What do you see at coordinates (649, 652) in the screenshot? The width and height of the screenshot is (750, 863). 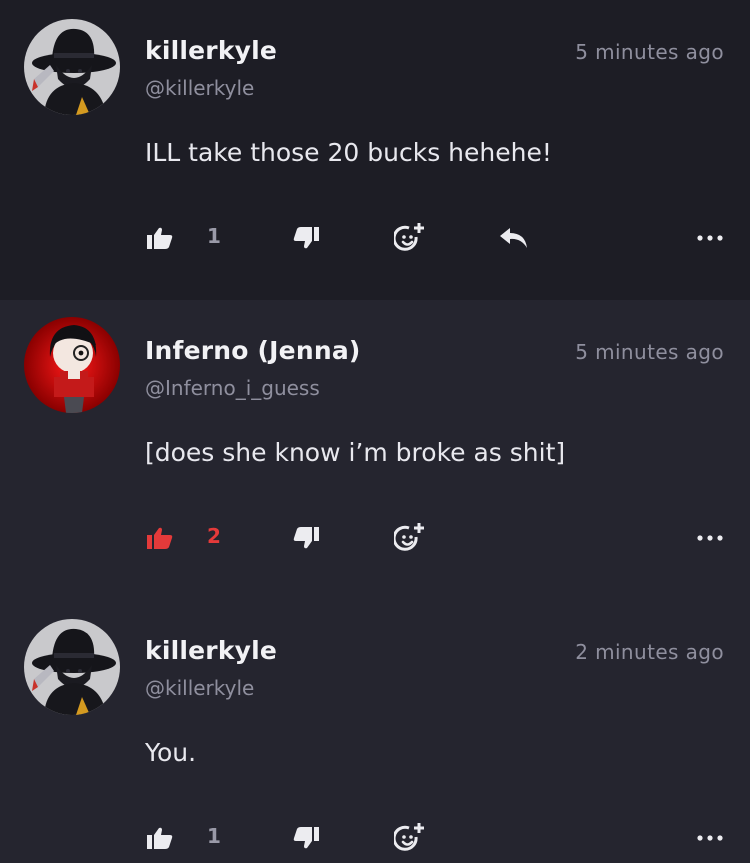 I see `timestamp: 2 minutes ago` at bounding box center [649, 652].